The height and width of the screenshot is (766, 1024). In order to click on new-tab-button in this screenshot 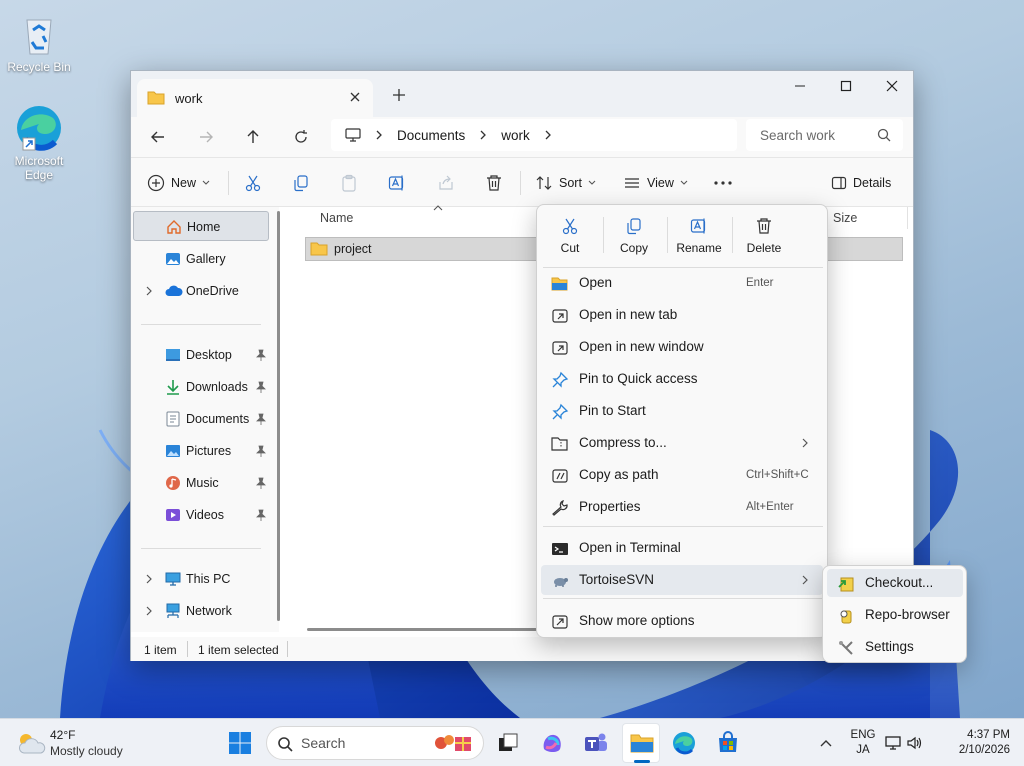, I will do `click(401, 95)`.